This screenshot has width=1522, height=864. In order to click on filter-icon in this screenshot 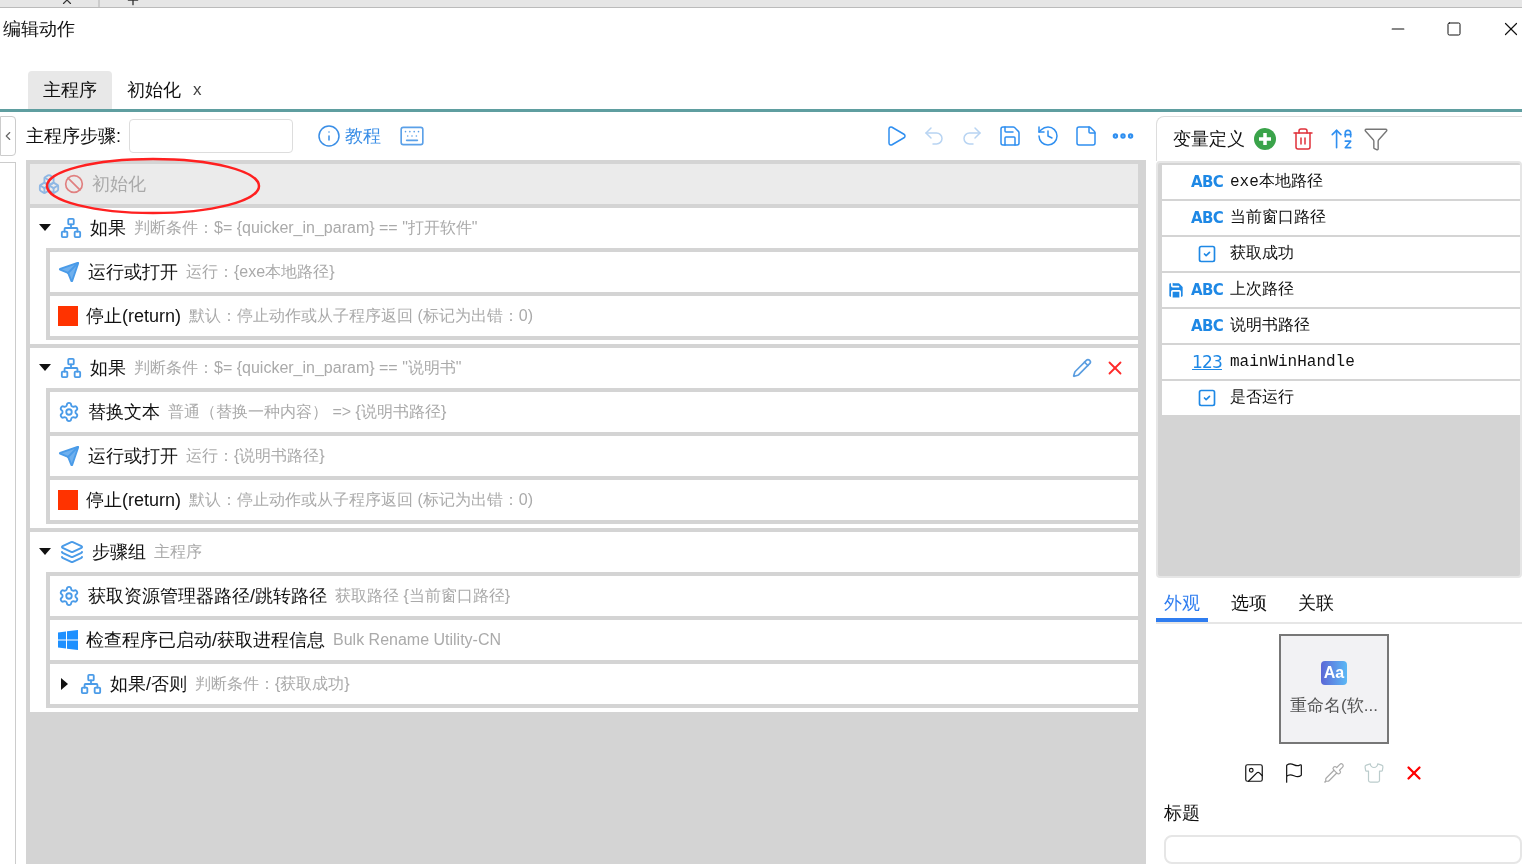, I will do `click(1376, 139)`.